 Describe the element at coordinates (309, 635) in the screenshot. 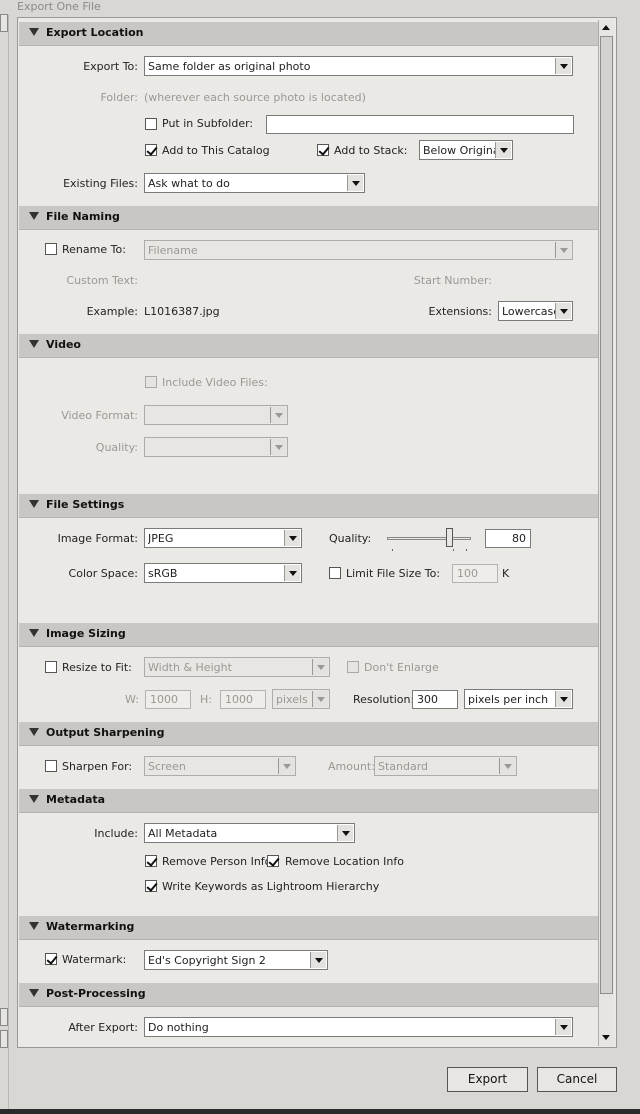

I see `section-header-image-sizing: Image Sizing` at that location.